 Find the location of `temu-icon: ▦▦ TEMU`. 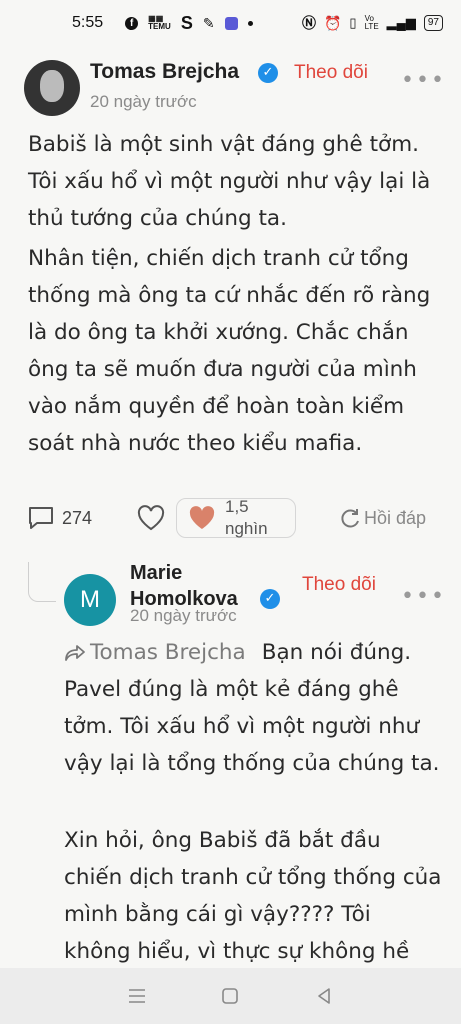

temu-icon: ▦▦ TEMU is located at coordinates (159, 22).